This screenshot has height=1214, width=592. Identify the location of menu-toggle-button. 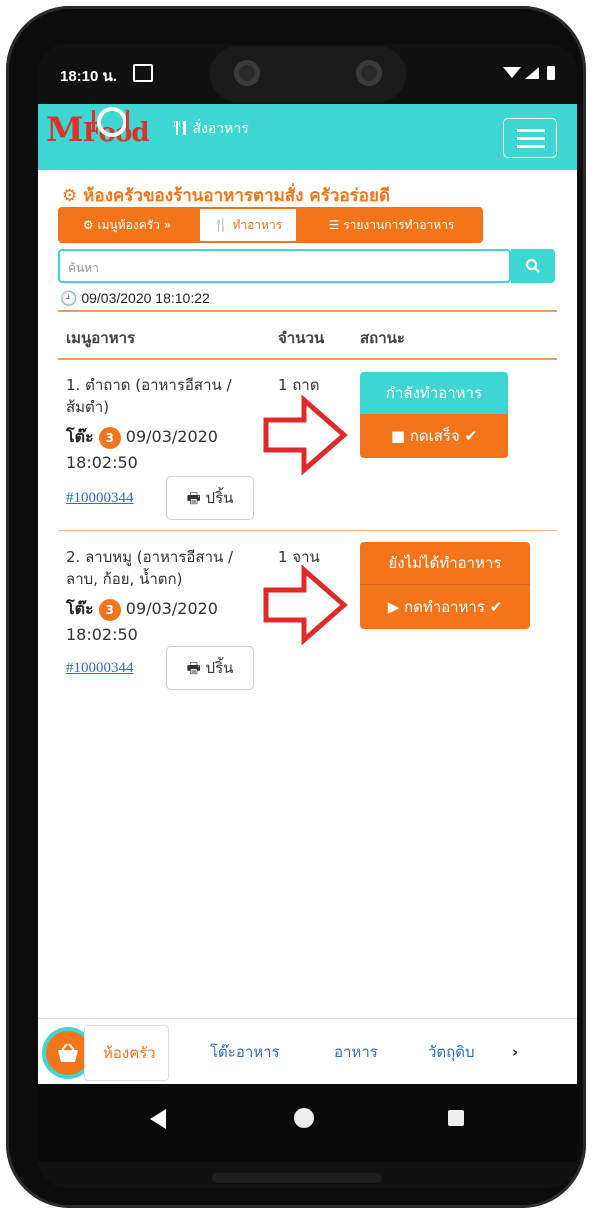
(530, 138).